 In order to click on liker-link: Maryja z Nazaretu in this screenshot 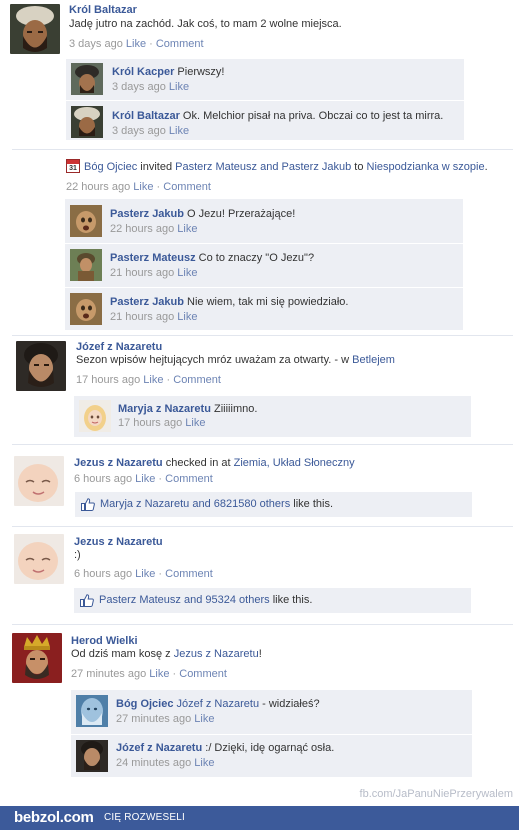, I will do `click(144, 504)`.